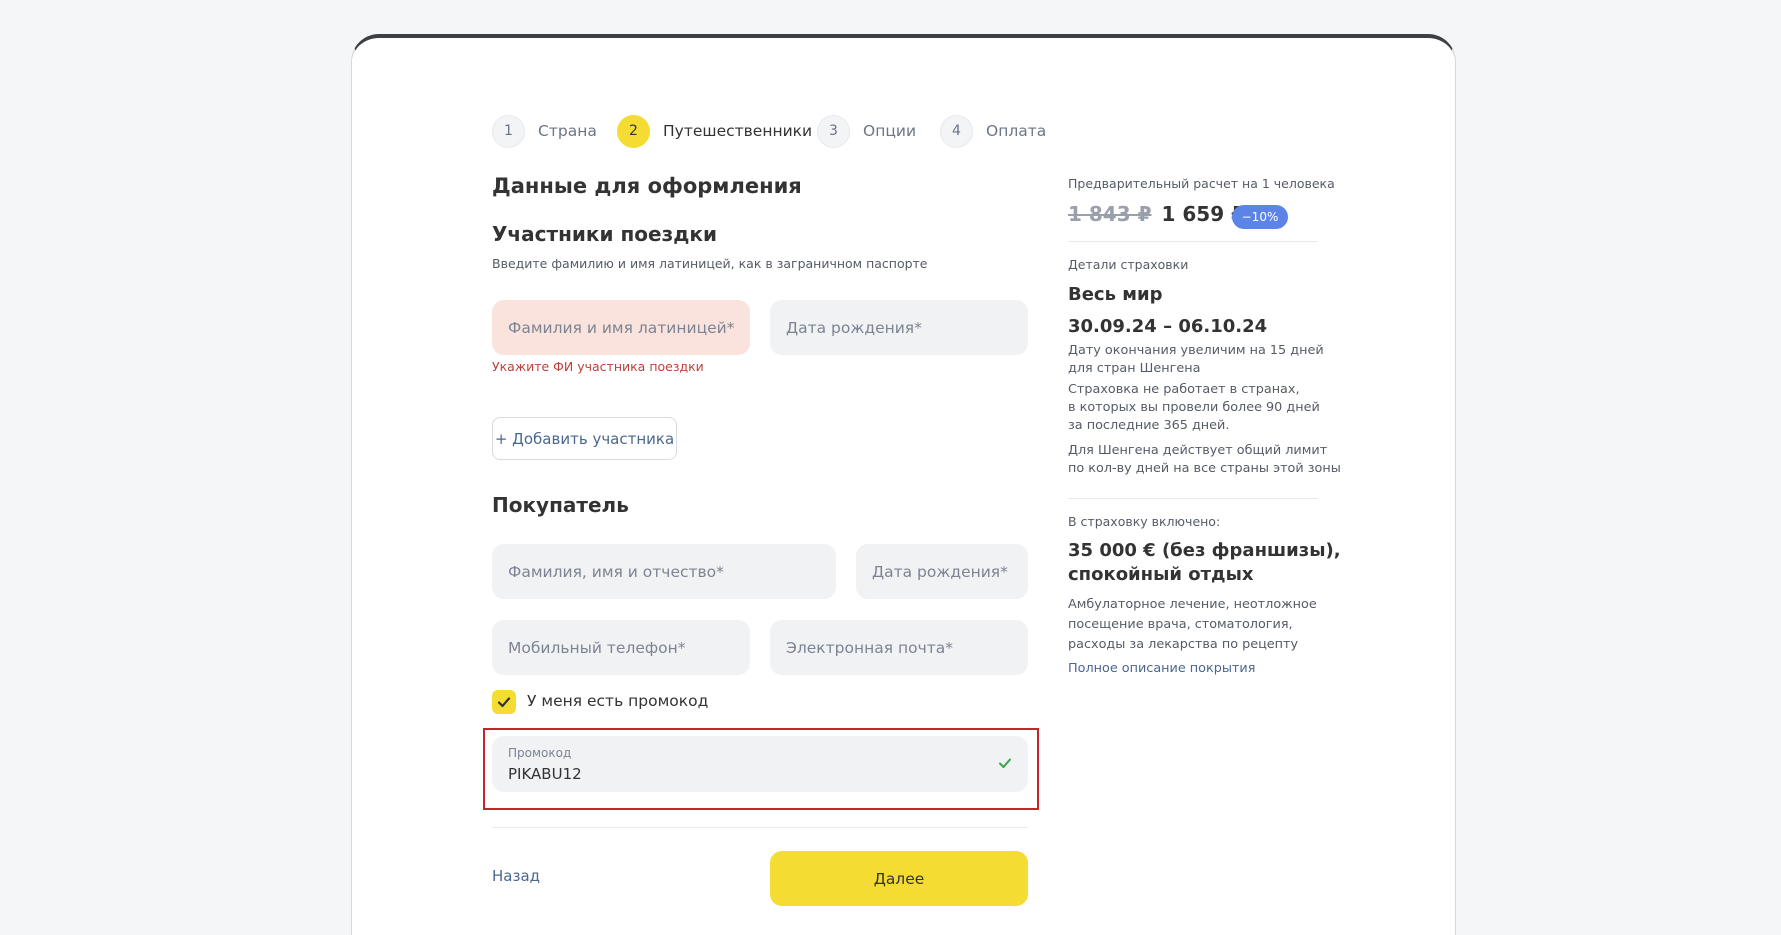 The width and height of the screenshot is (1781, 935). I want to click on checkmark-icon, so click(504, 702).